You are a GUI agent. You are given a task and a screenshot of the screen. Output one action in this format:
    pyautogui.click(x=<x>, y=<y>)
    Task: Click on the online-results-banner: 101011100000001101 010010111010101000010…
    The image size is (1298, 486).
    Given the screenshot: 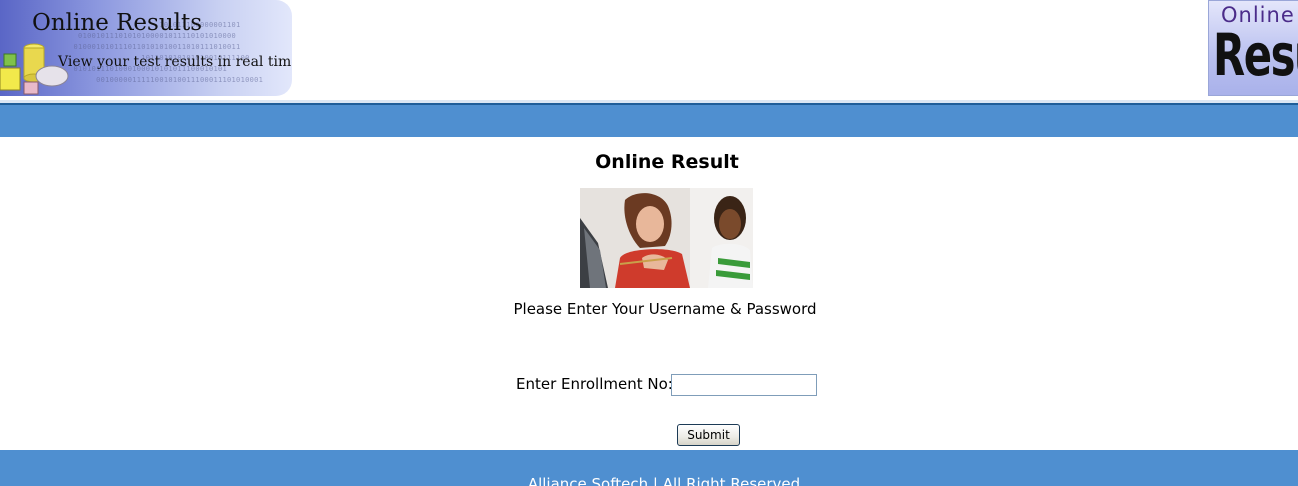 What is the action you would take?
    pyautogui.click(x=146, y=48)
    